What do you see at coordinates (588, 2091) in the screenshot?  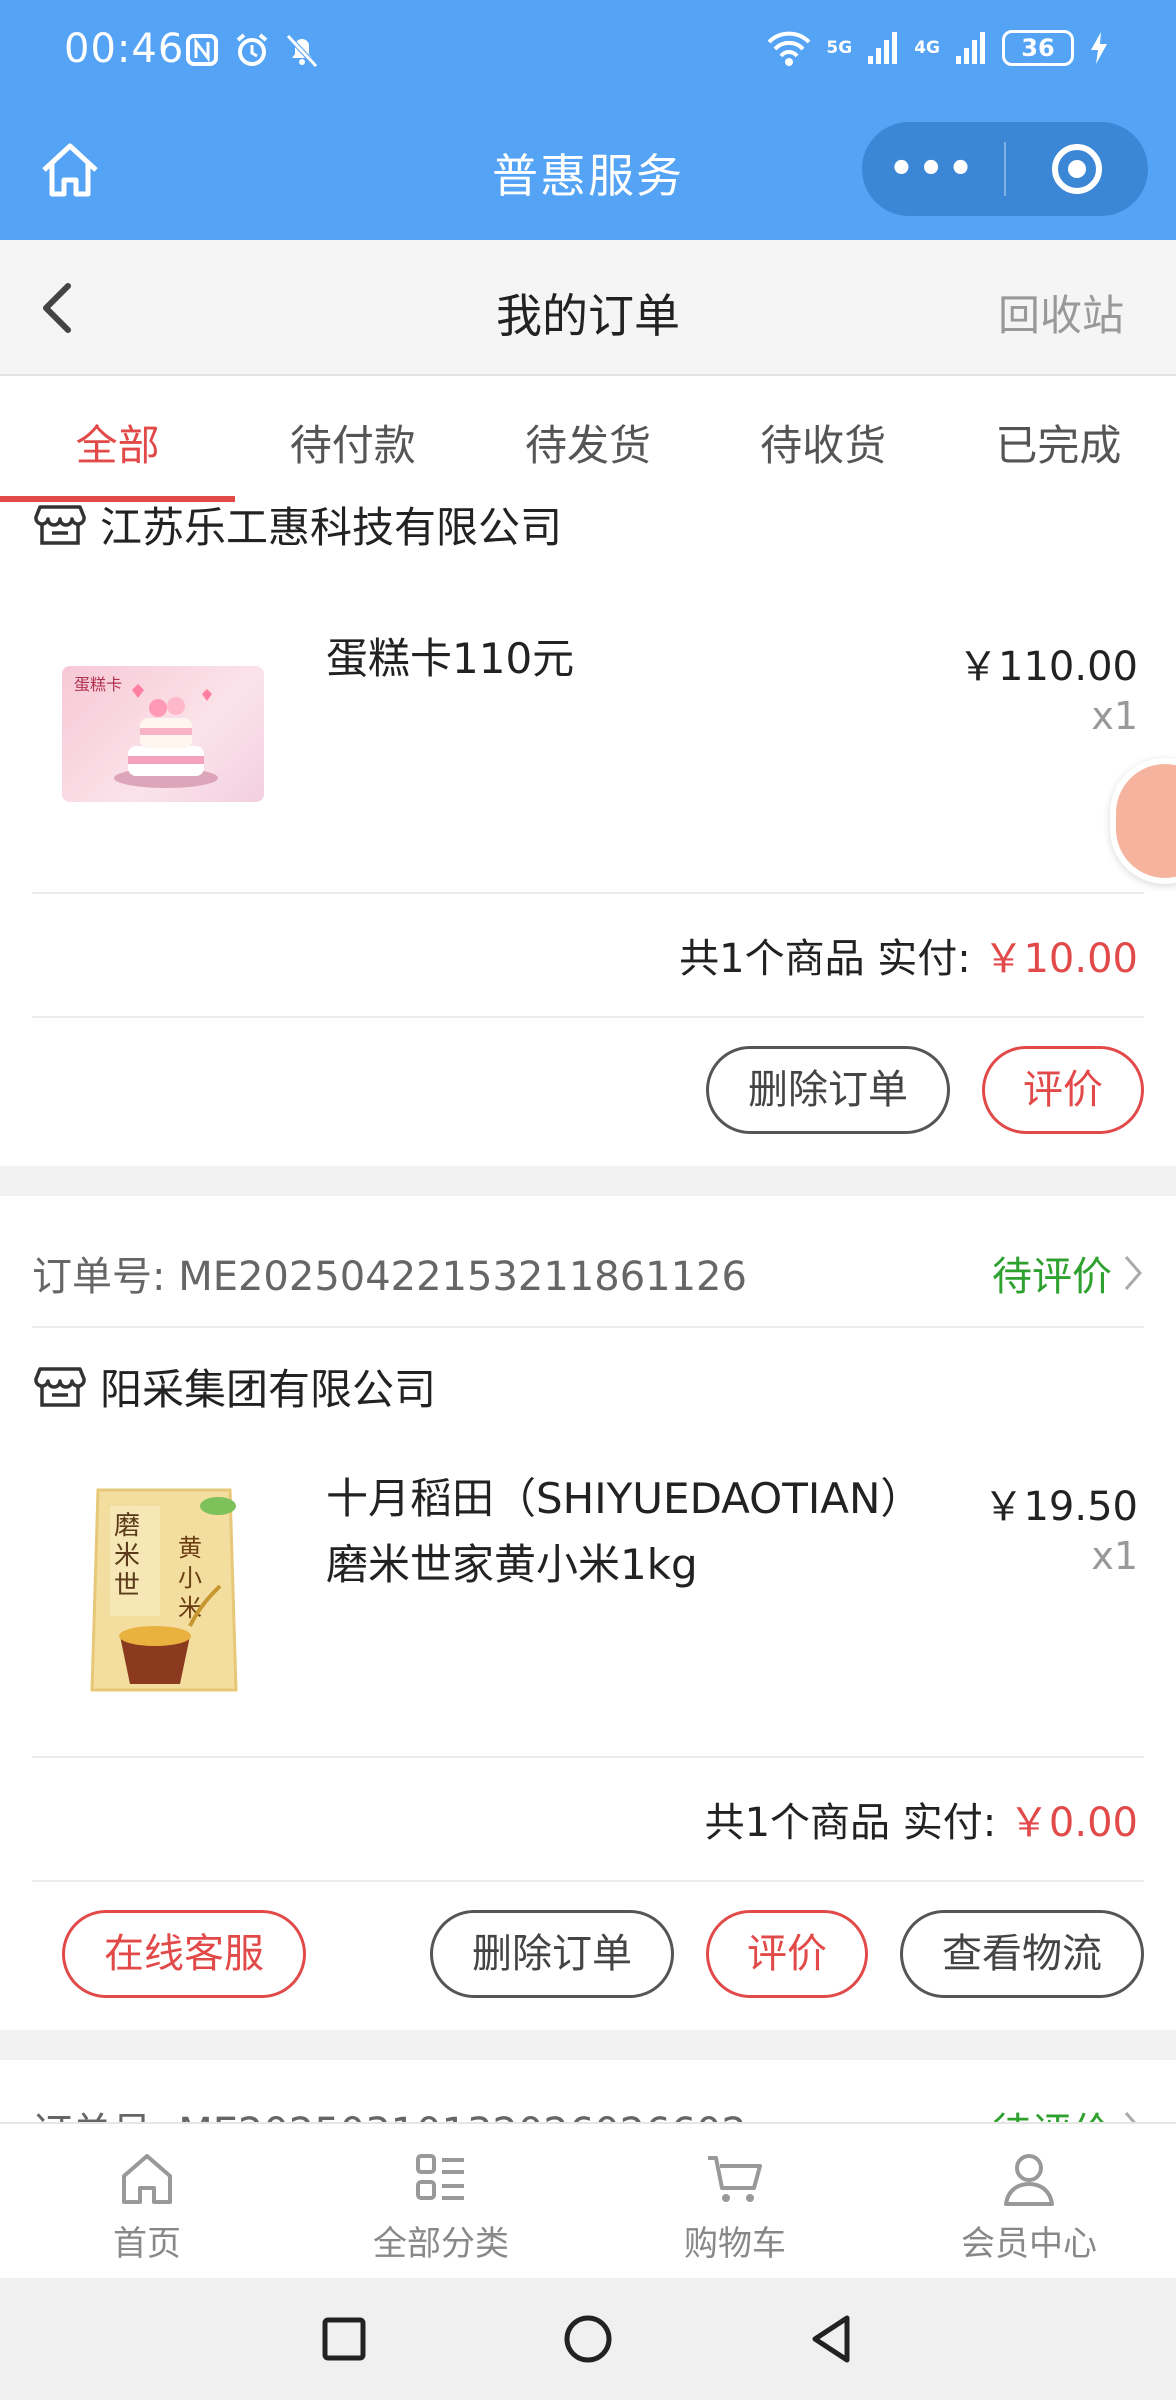 I see `order-card: 订单号: ME20250310132026026602 待评价` at bounding box center [588, 2091].